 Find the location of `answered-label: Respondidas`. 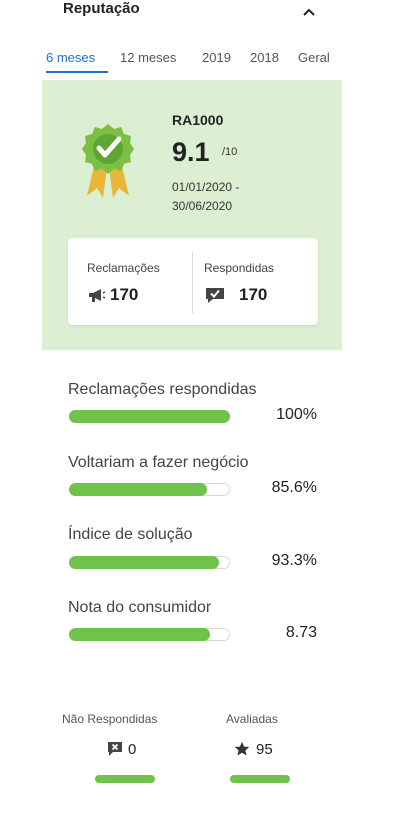

answered-label: Respondidas is located at coordinates (239, 268).